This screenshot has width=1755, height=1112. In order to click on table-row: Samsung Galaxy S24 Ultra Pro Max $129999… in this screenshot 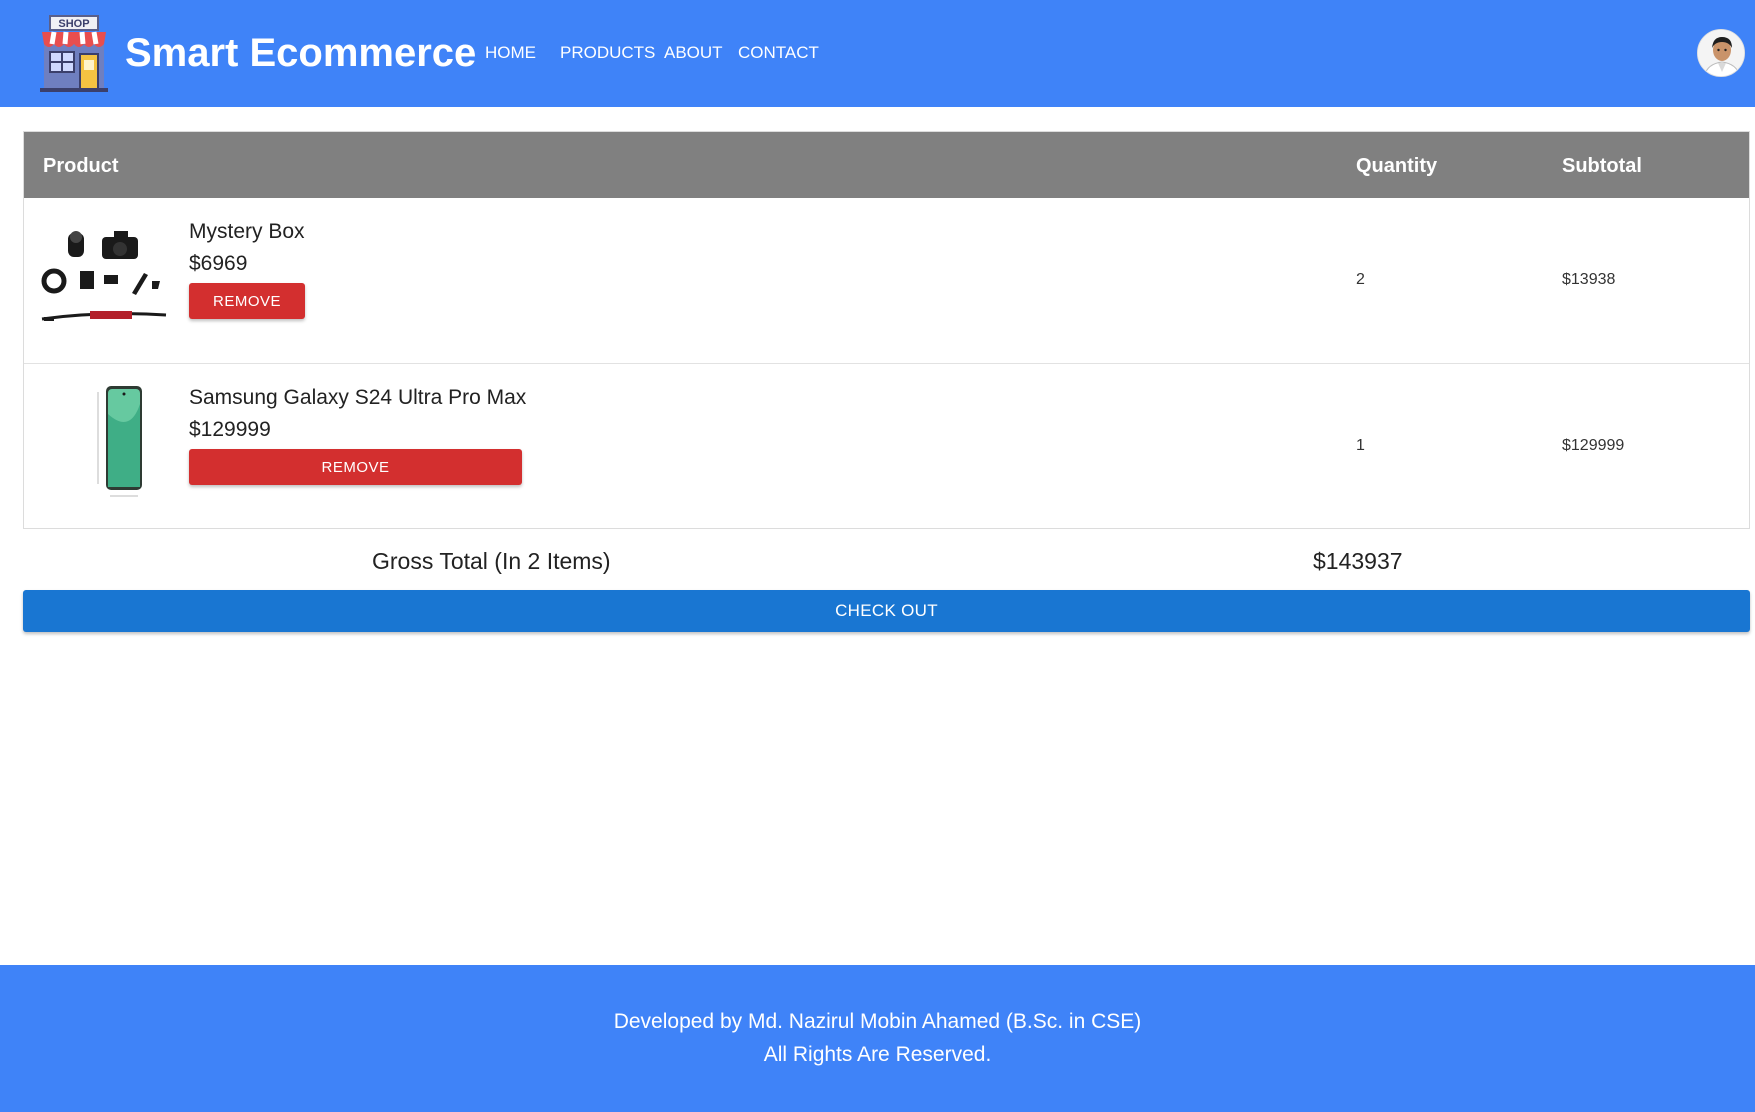, I will do `click(886, 446)`.